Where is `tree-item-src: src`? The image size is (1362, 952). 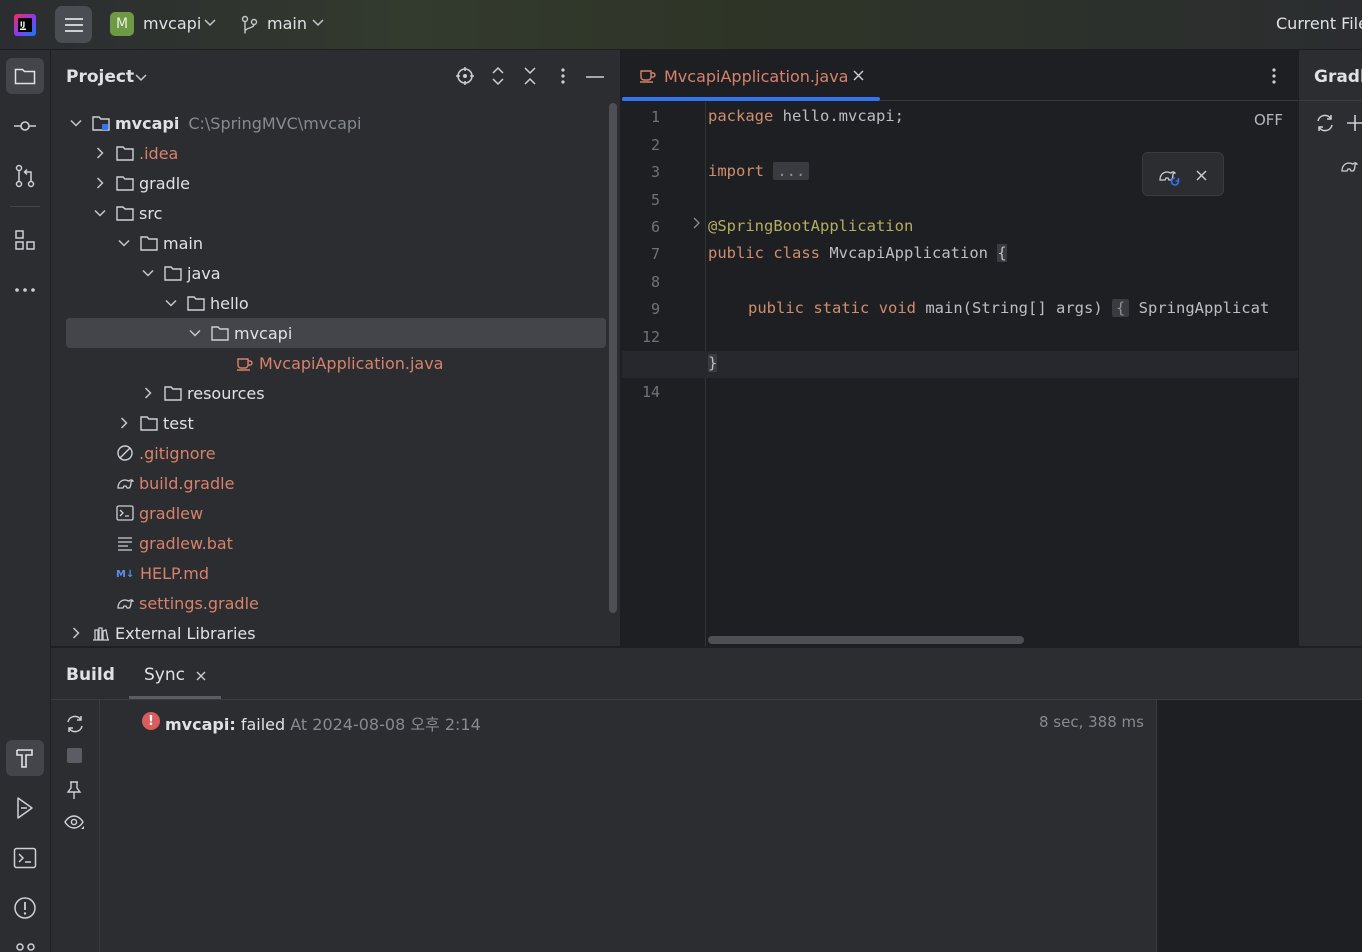
tree-item-src: src is located at coordinates (329, 213).